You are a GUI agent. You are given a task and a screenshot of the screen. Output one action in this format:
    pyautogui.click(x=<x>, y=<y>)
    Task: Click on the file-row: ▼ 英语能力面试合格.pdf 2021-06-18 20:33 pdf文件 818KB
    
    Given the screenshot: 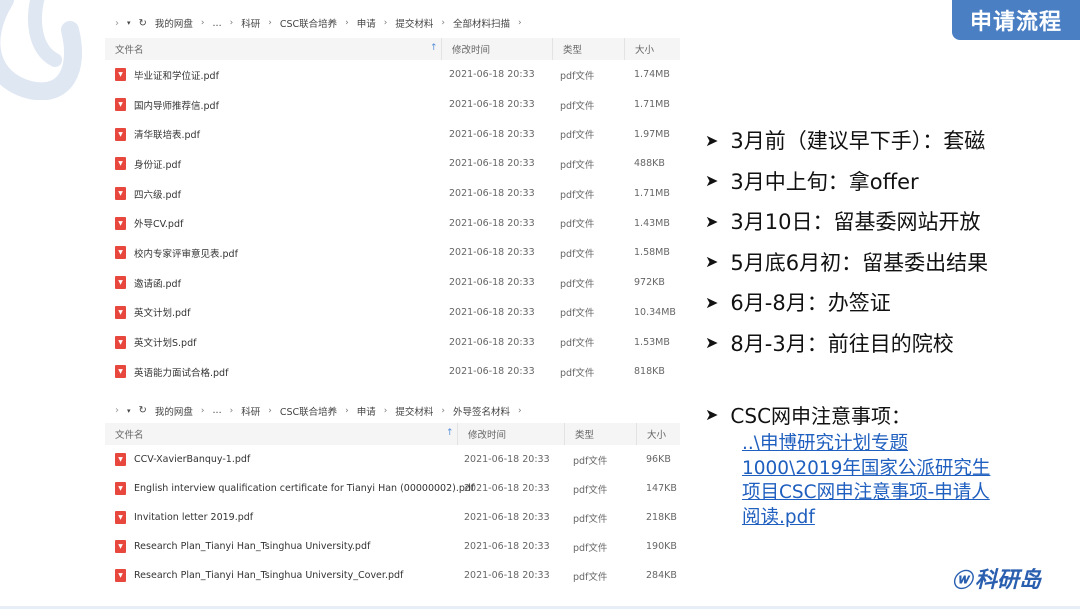 What is the action you would take?
    pyautogui.click(x=392, y=372)
    